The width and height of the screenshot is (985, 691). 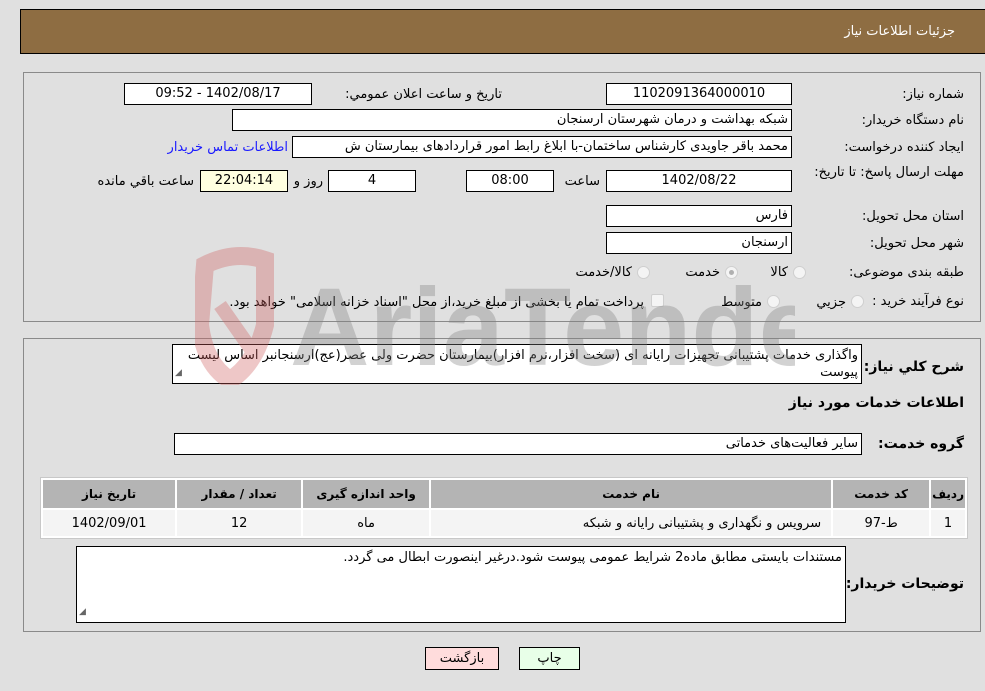 What do you see at coordinates (582, 181) in the screenshot?
I see `deadline-time-label: ساعت` at bounding box center [582, 181].